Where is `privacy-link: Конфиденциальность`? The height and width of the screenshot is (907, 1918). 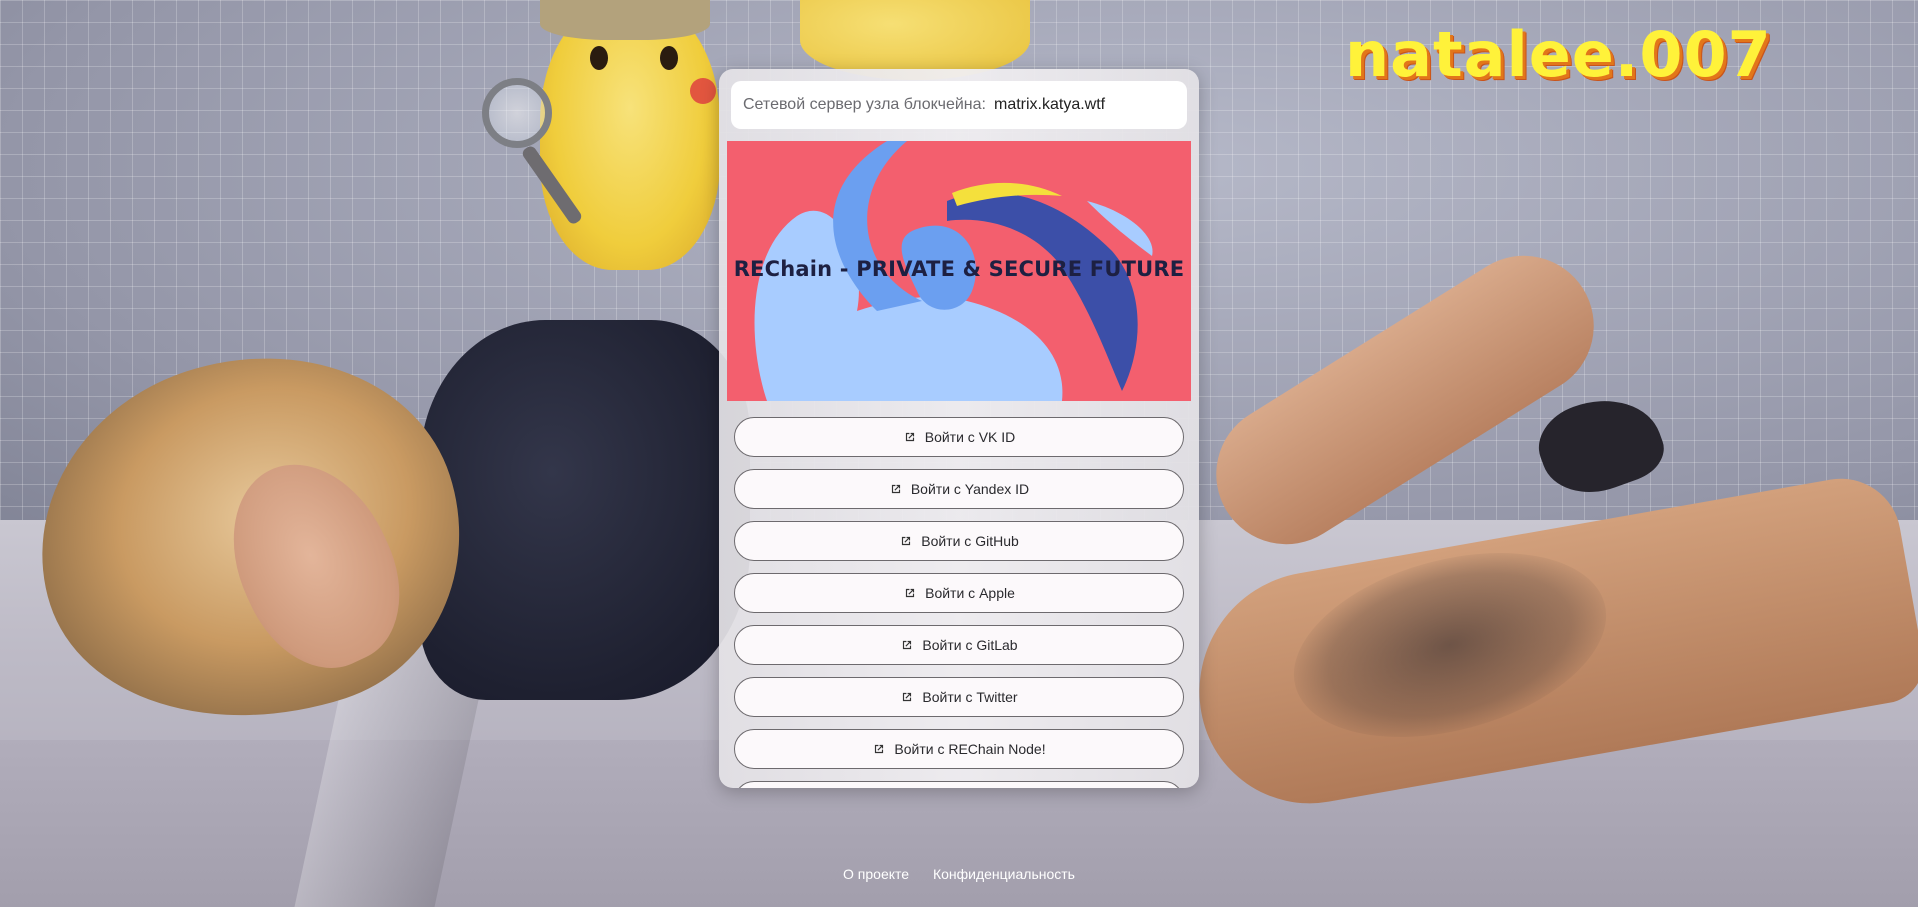
privacy-link: Конфиденциальность is located at coordinates (1004, 874).